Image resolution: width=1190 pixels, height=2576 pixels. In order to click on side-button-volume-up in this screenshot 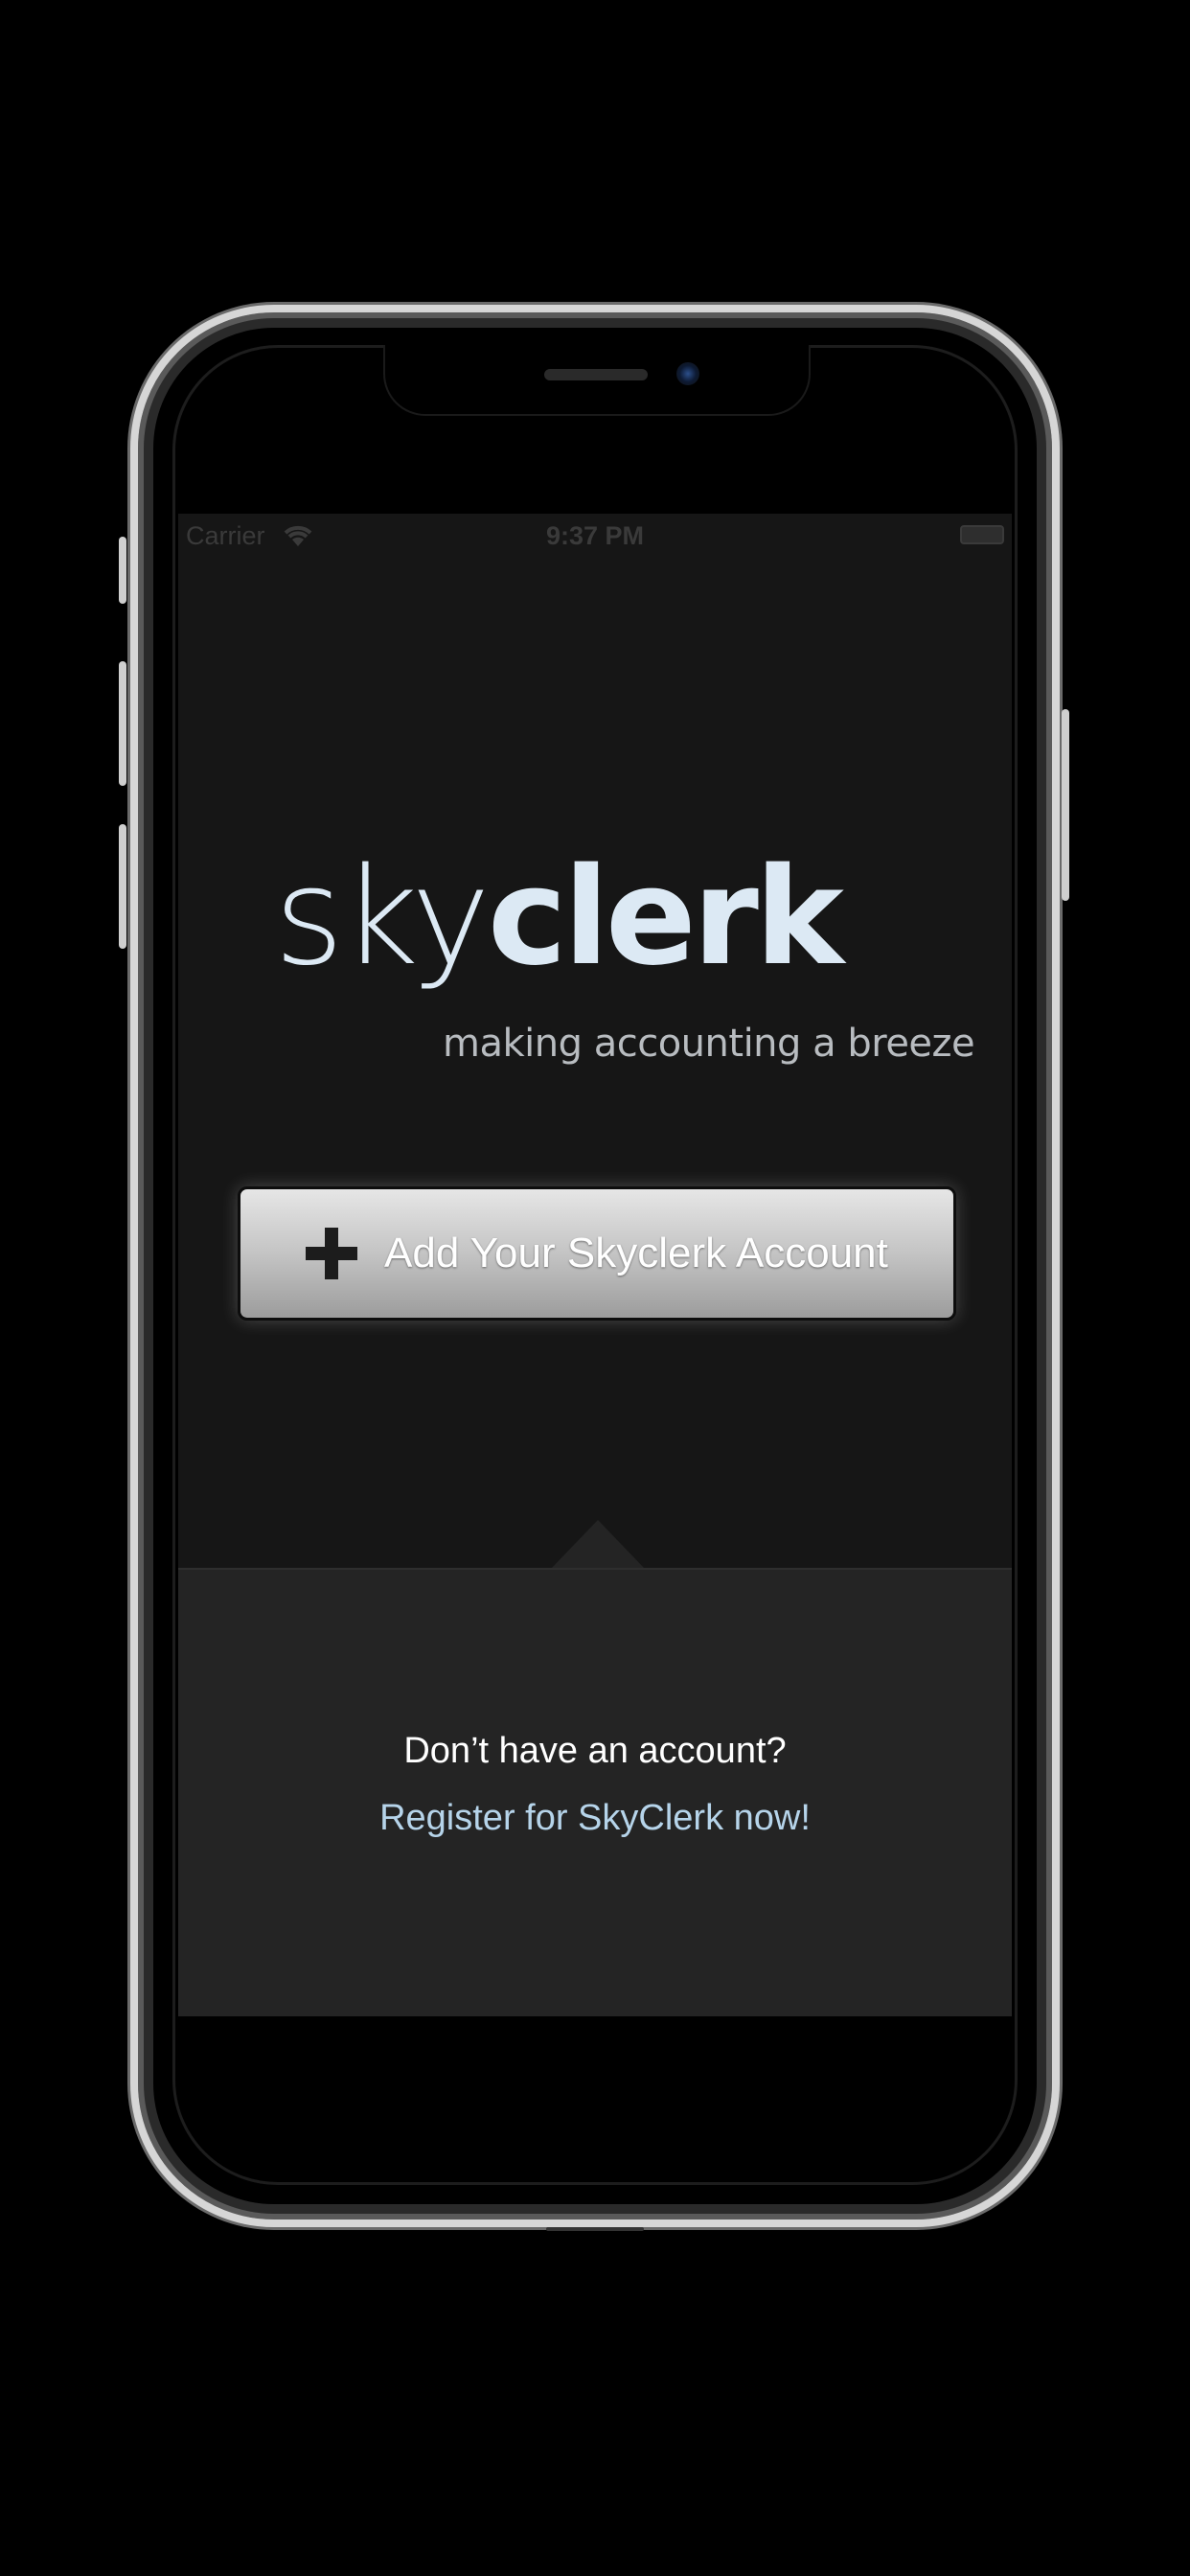, I will do `click(123, 723)`.